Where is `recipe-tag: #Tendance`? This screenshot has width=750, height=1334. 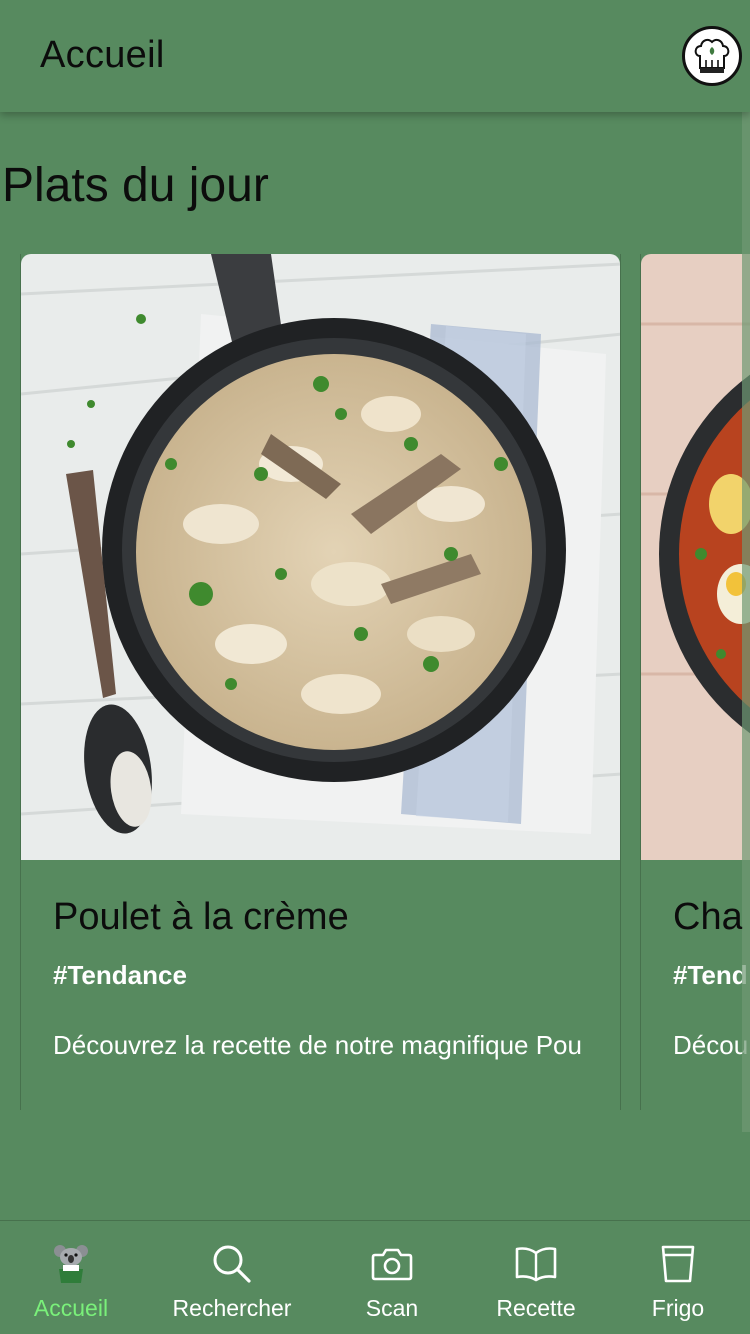
recipe-tag: #Tendance is located at coordinates (120, 975).